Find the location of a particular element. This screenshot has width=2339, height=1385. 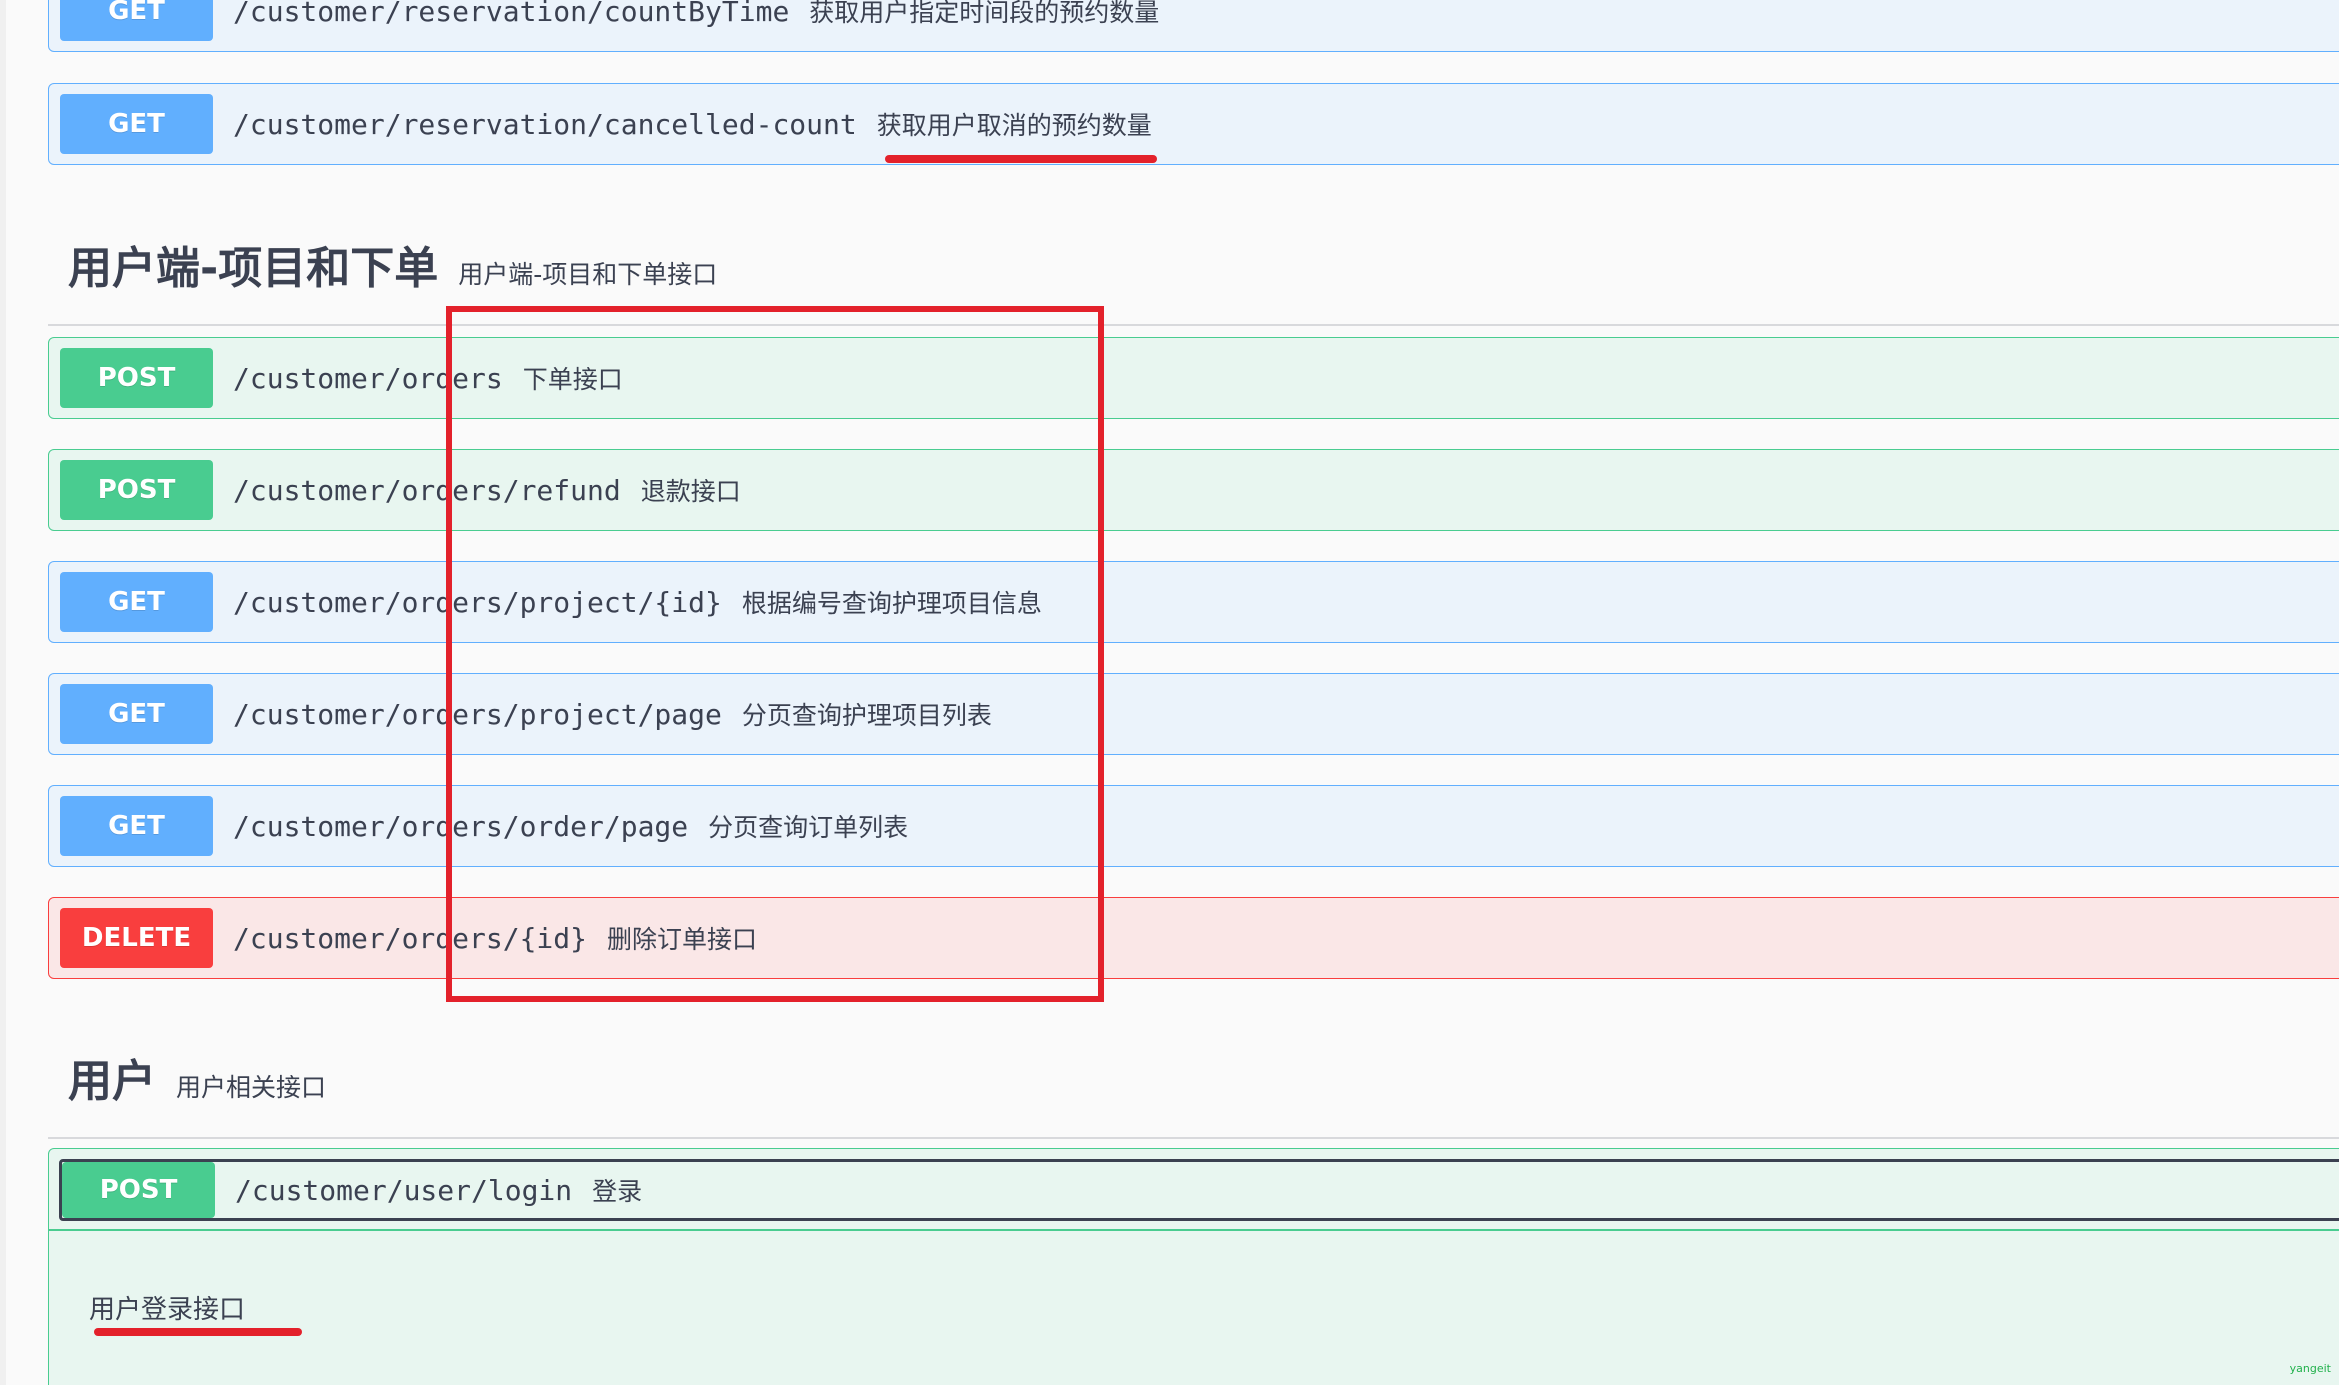

operation-path: /customer/user/login is located at coordinates (404, 1190).